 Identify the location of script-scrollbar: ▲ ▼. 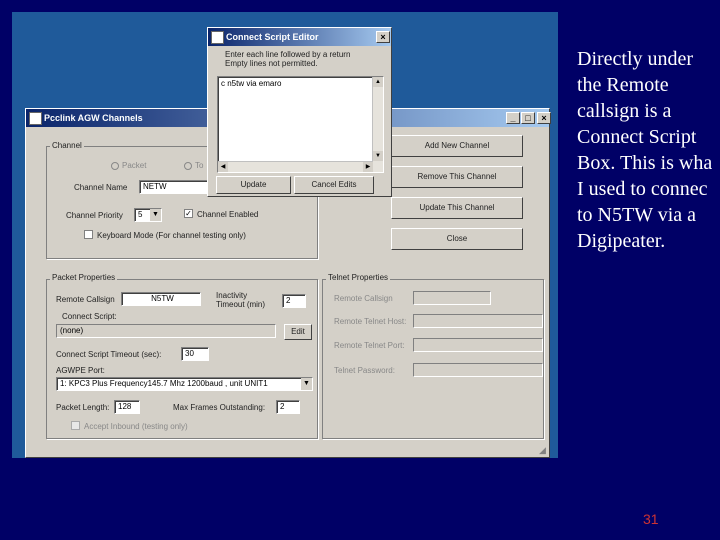
(377, 124).